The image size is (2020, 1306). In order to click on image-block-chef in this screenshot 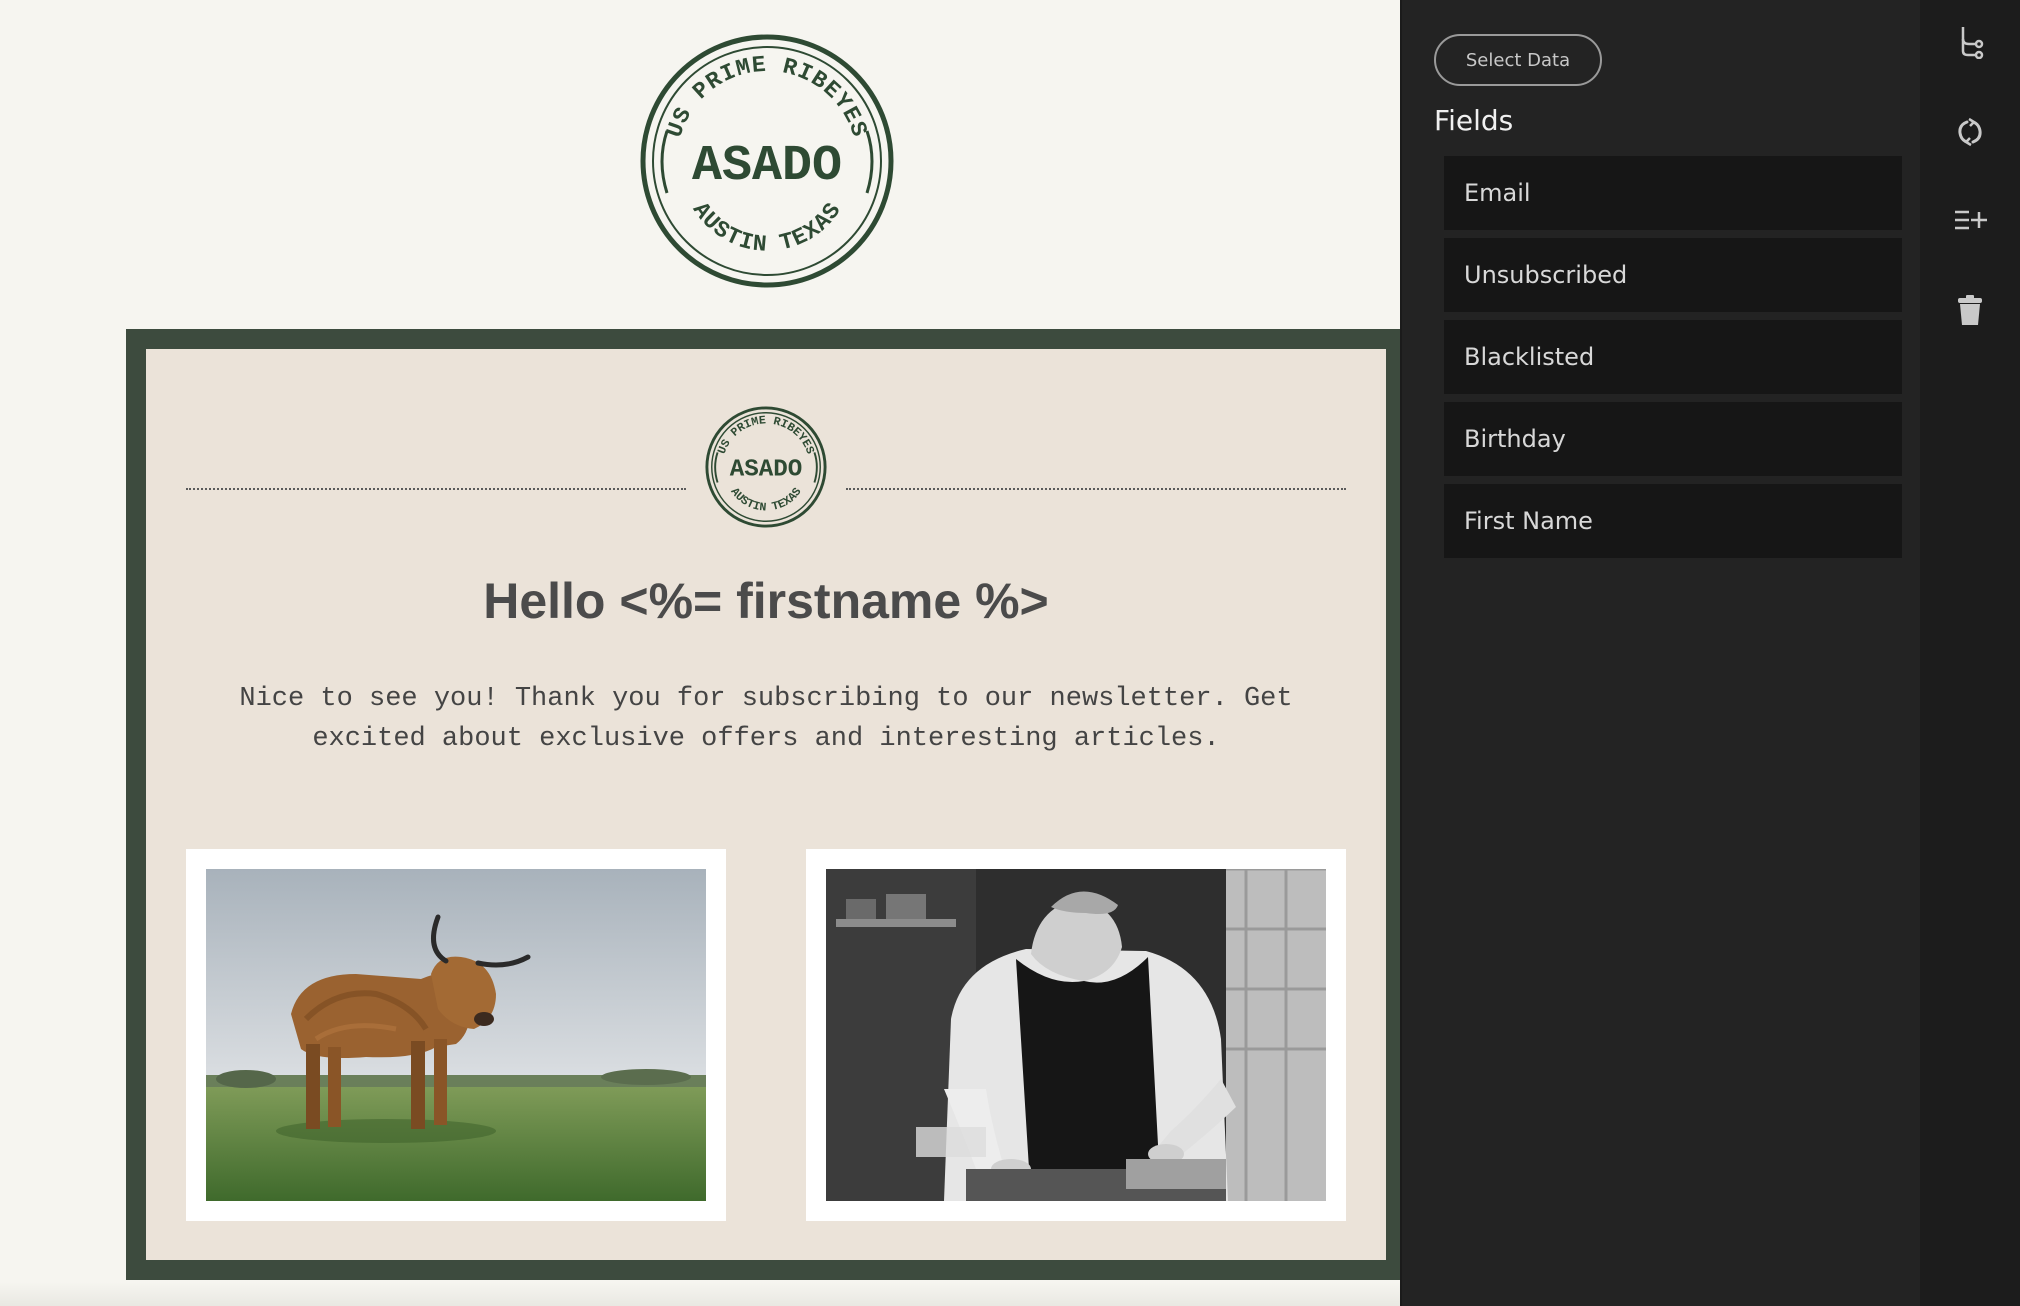, I will do `click(1076, 1035)`.